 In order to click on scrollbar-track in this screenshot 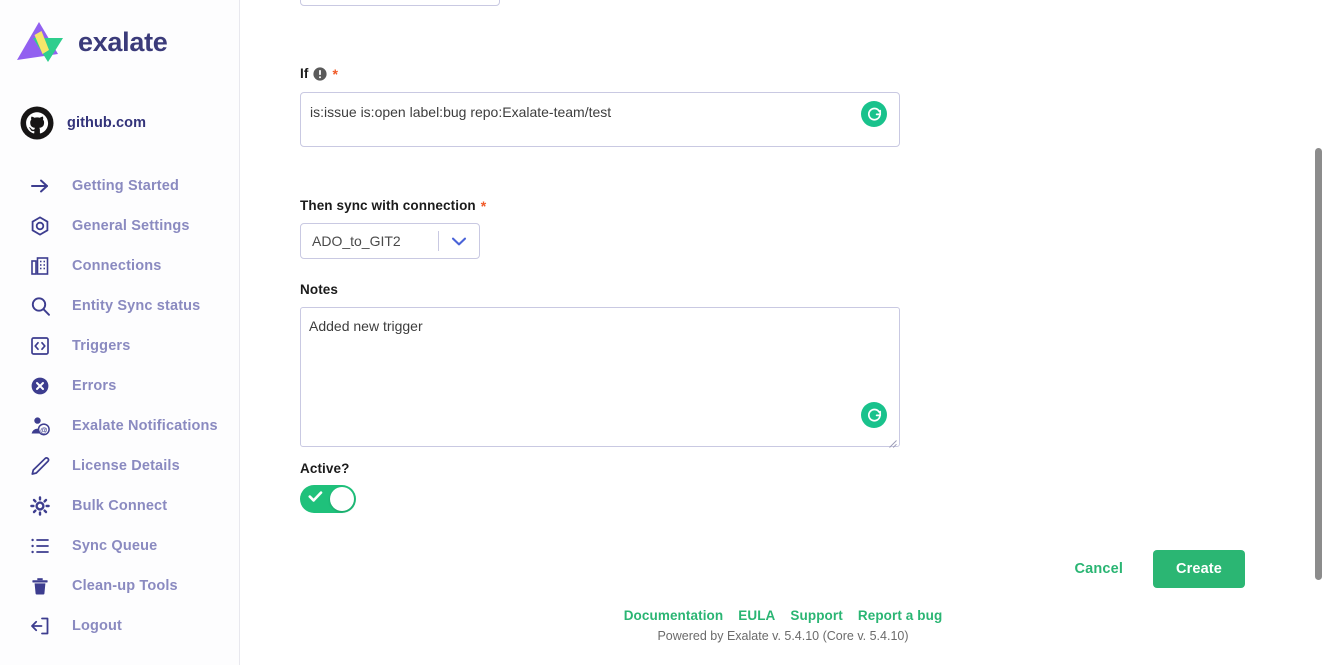, I will do `click(1318, 332)`.